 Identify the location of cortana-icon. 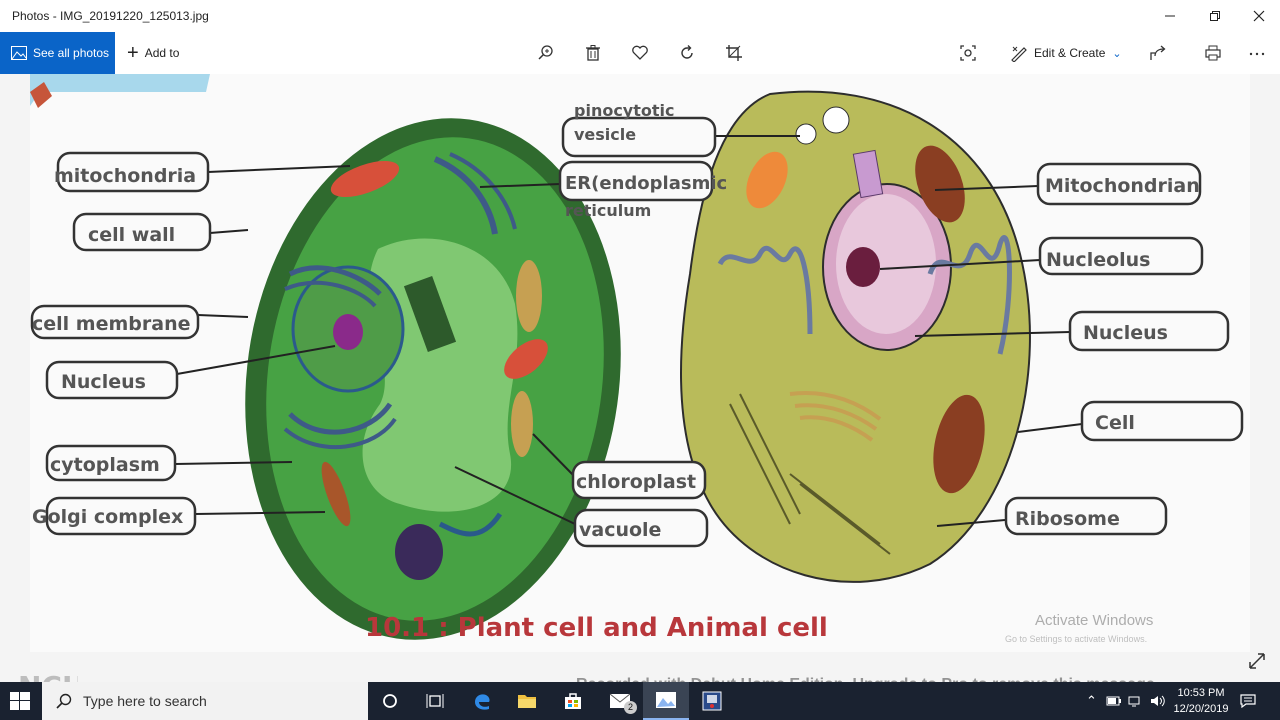
(390, 701).